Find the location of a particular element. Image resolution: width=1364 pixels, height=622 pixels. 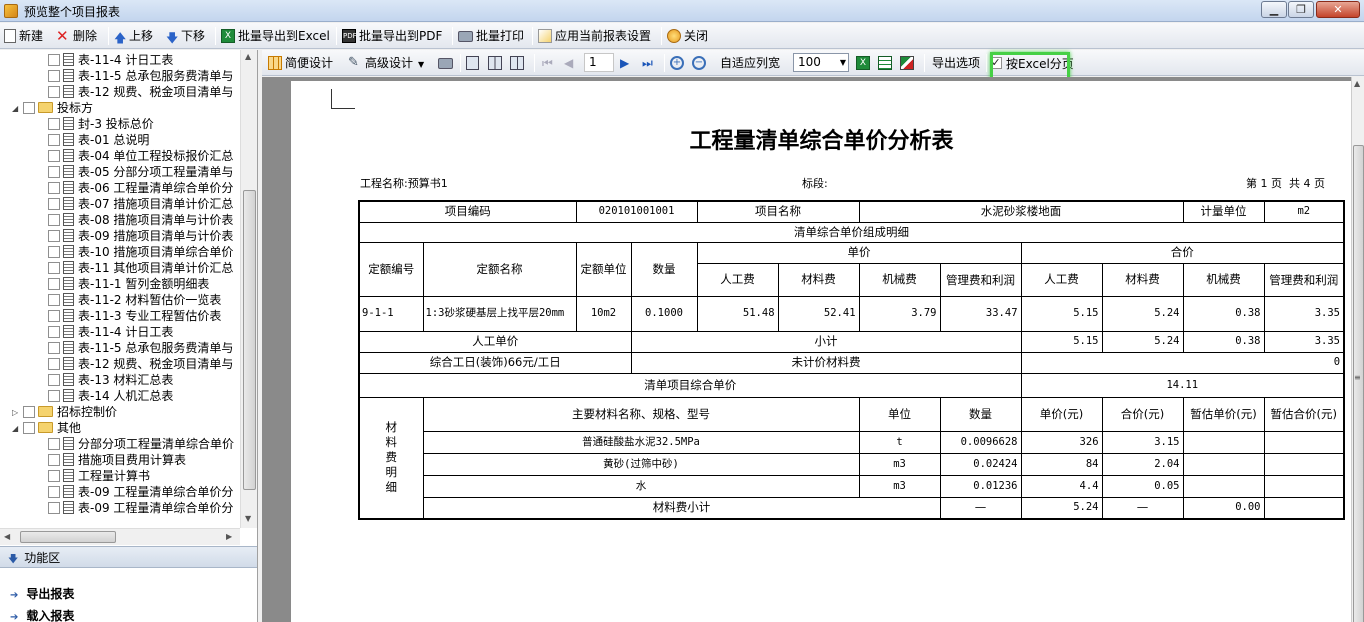

batch-print-button: 批量打印 is located at coordinates (491, 36).